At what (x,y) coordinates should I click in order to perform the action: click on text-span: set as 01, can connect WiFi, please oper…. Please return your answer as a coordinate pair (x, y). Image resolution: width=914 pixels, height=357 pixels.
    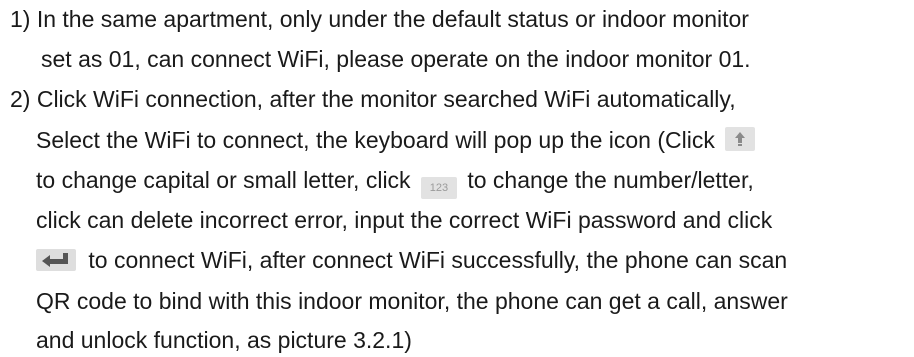
    Looking at the image, I should click on (396, 59).